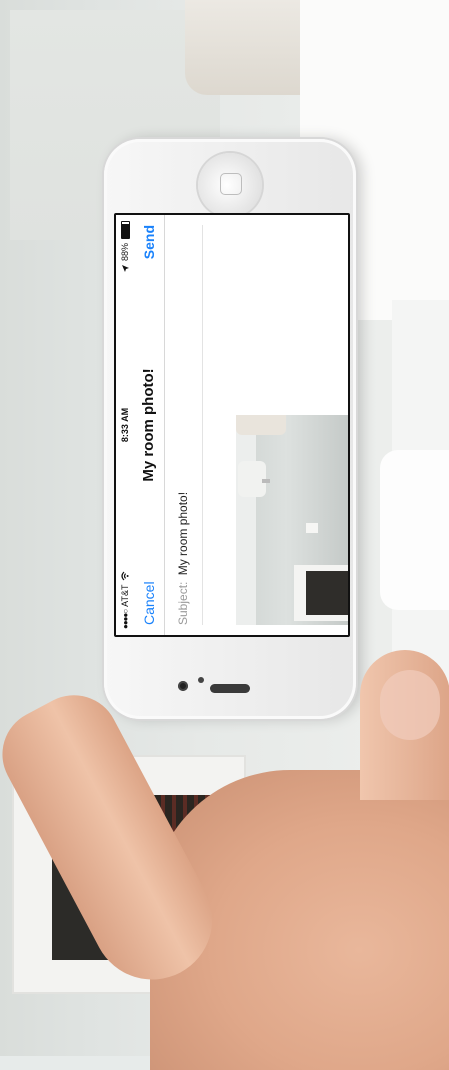 The width and height of the screenshot is (449, 1070). Describe the element at coordinates (183, 533) in the screenshot. I see `subject-value: My room photo!` at that location.